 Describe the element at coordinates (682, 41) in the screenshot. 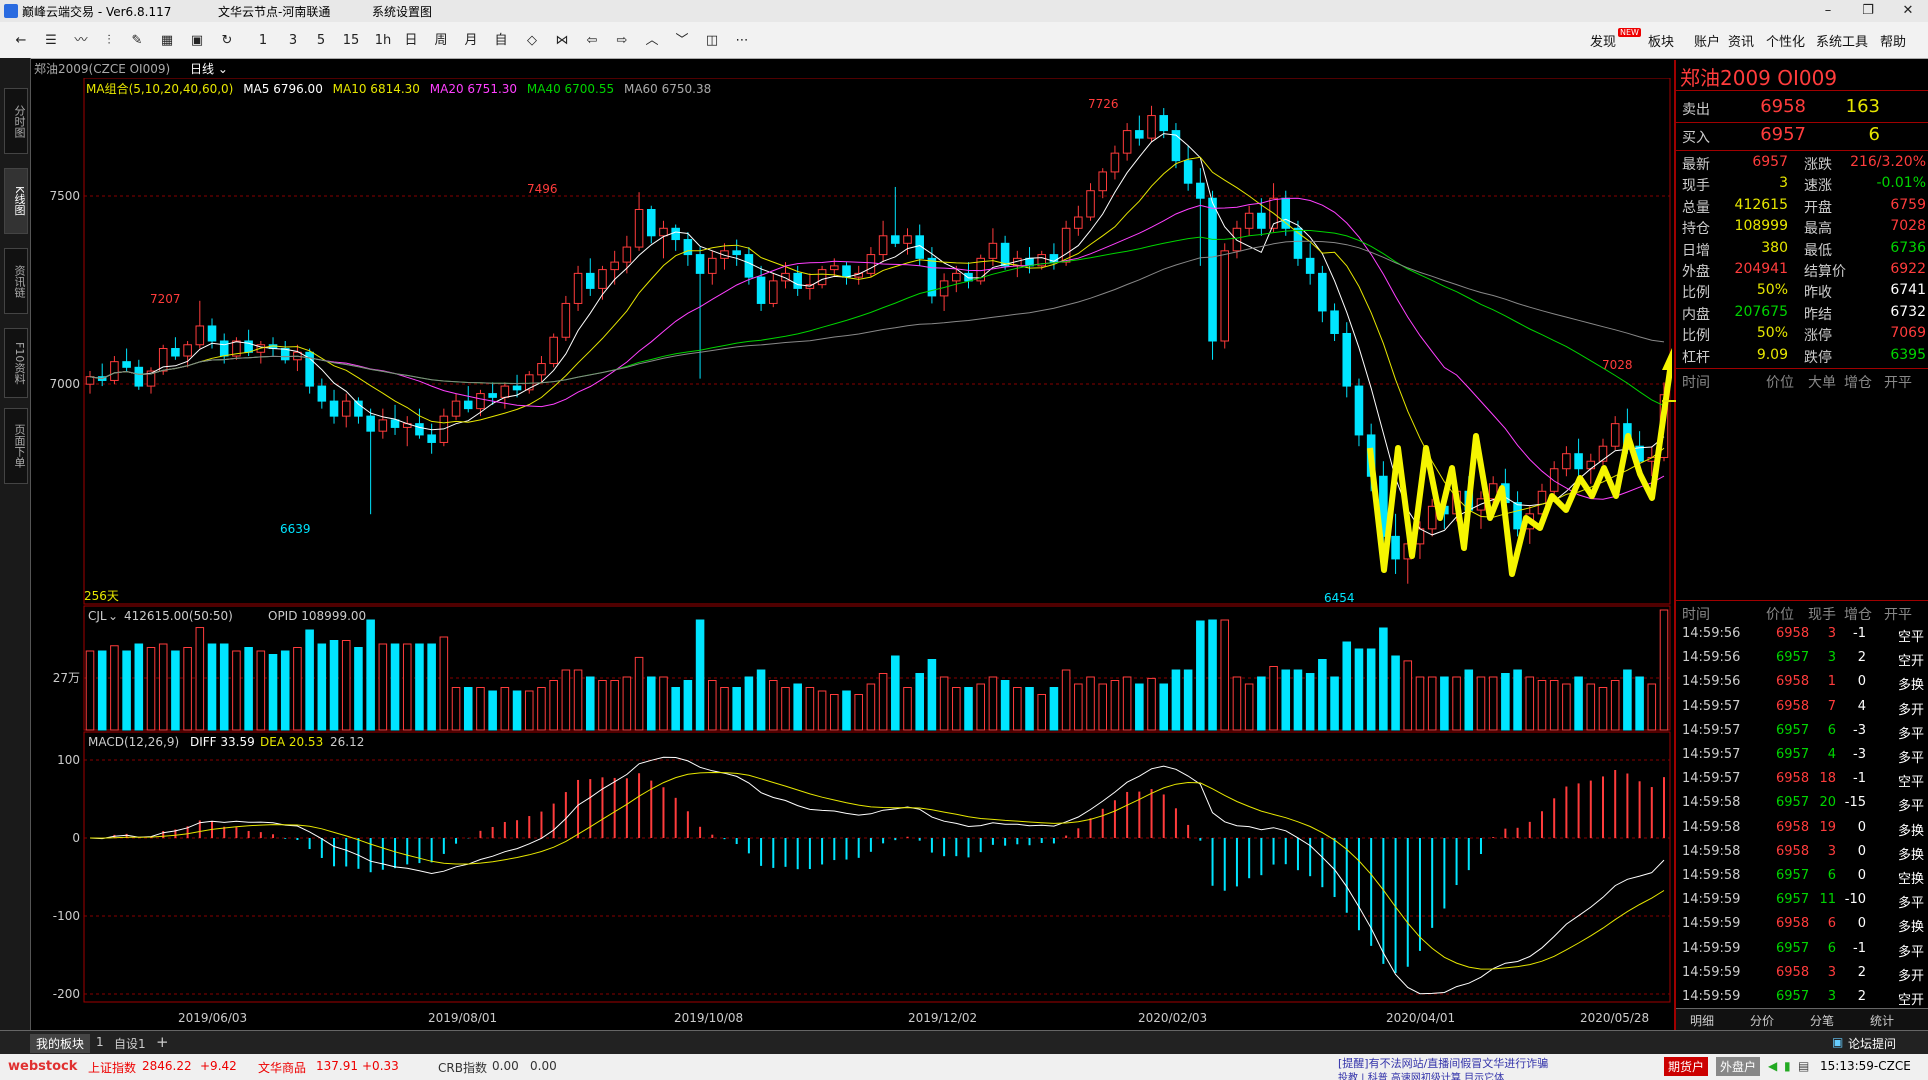

I see `scroll-down-icon: ﹀` at that location.